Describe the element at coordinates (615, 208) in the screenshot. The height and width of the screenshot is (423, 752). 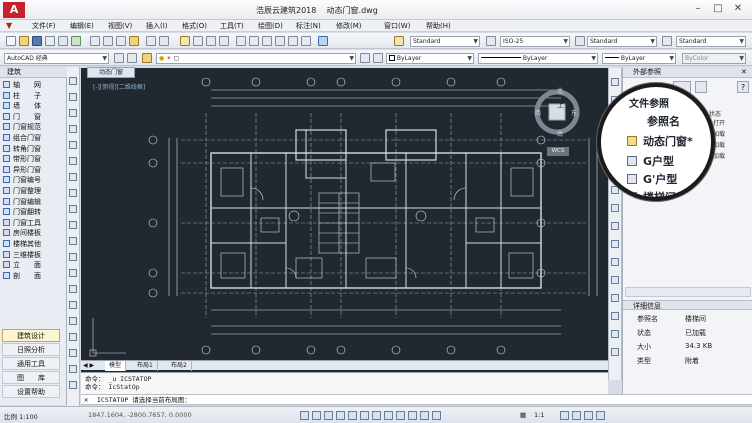
I see `scale-icon` at that location.